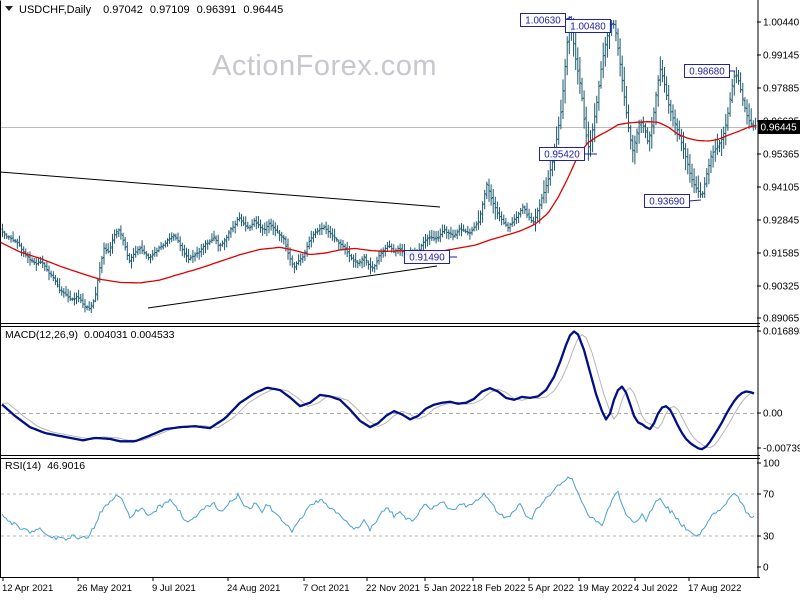  Describe the element at coordinates (66, 466) in the screenshot. I see `rsi-value: 46.9016` at that location.